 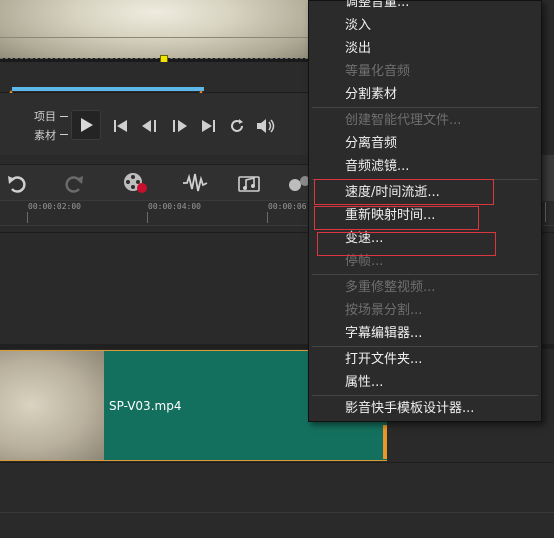 I want to click on speaker-icon, so click(x=266, y=126).